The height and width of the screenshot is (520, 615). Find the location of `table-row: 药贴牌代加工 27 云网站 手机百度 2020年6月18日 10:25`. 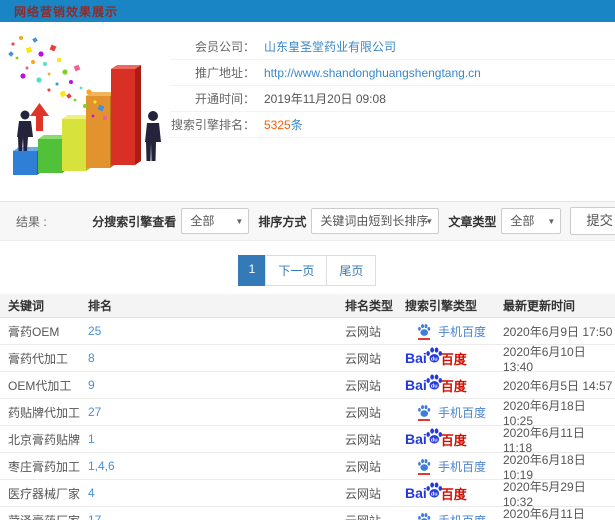

table-row: 药贴牌代加工 27 云网站 手机百度 2020年6月18日 10:25 is located at coordinates (307, 413).